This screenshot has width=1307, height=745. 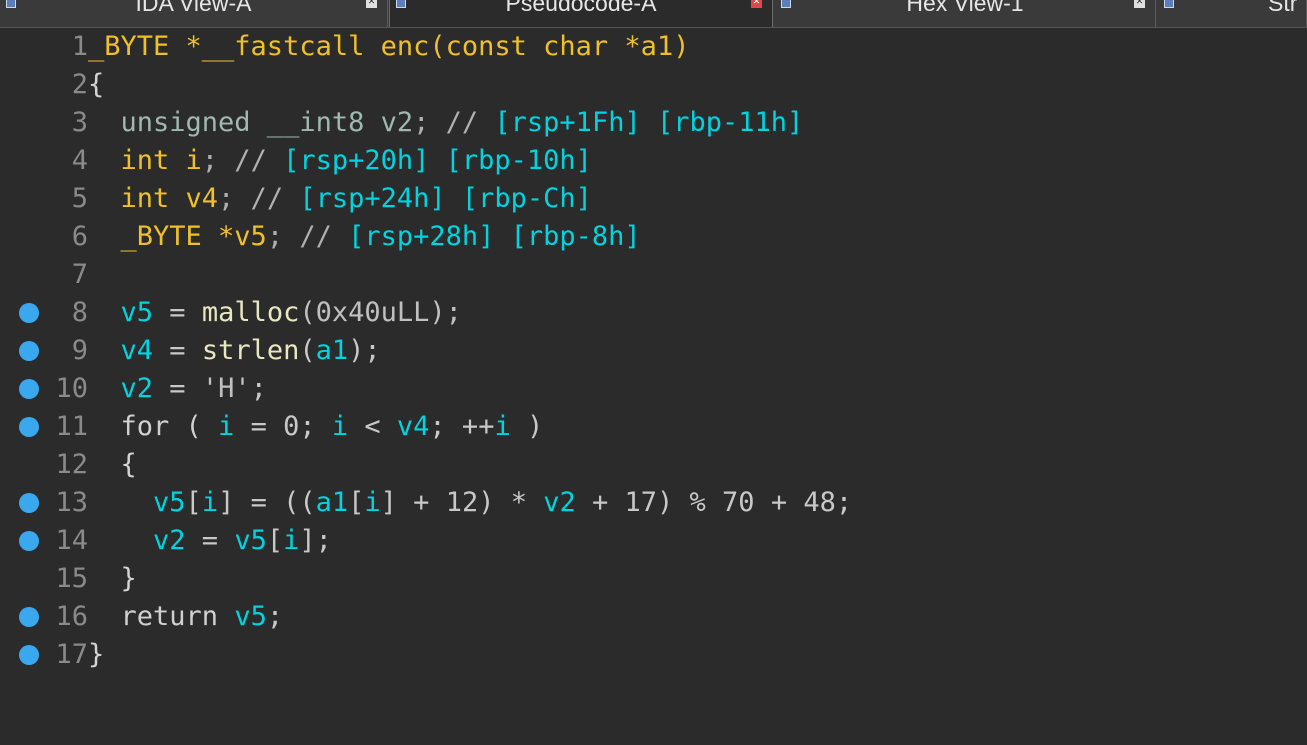 I want to click on tab-hex-view-1: Hex View-1 ✕, so click(x=965, y=13).